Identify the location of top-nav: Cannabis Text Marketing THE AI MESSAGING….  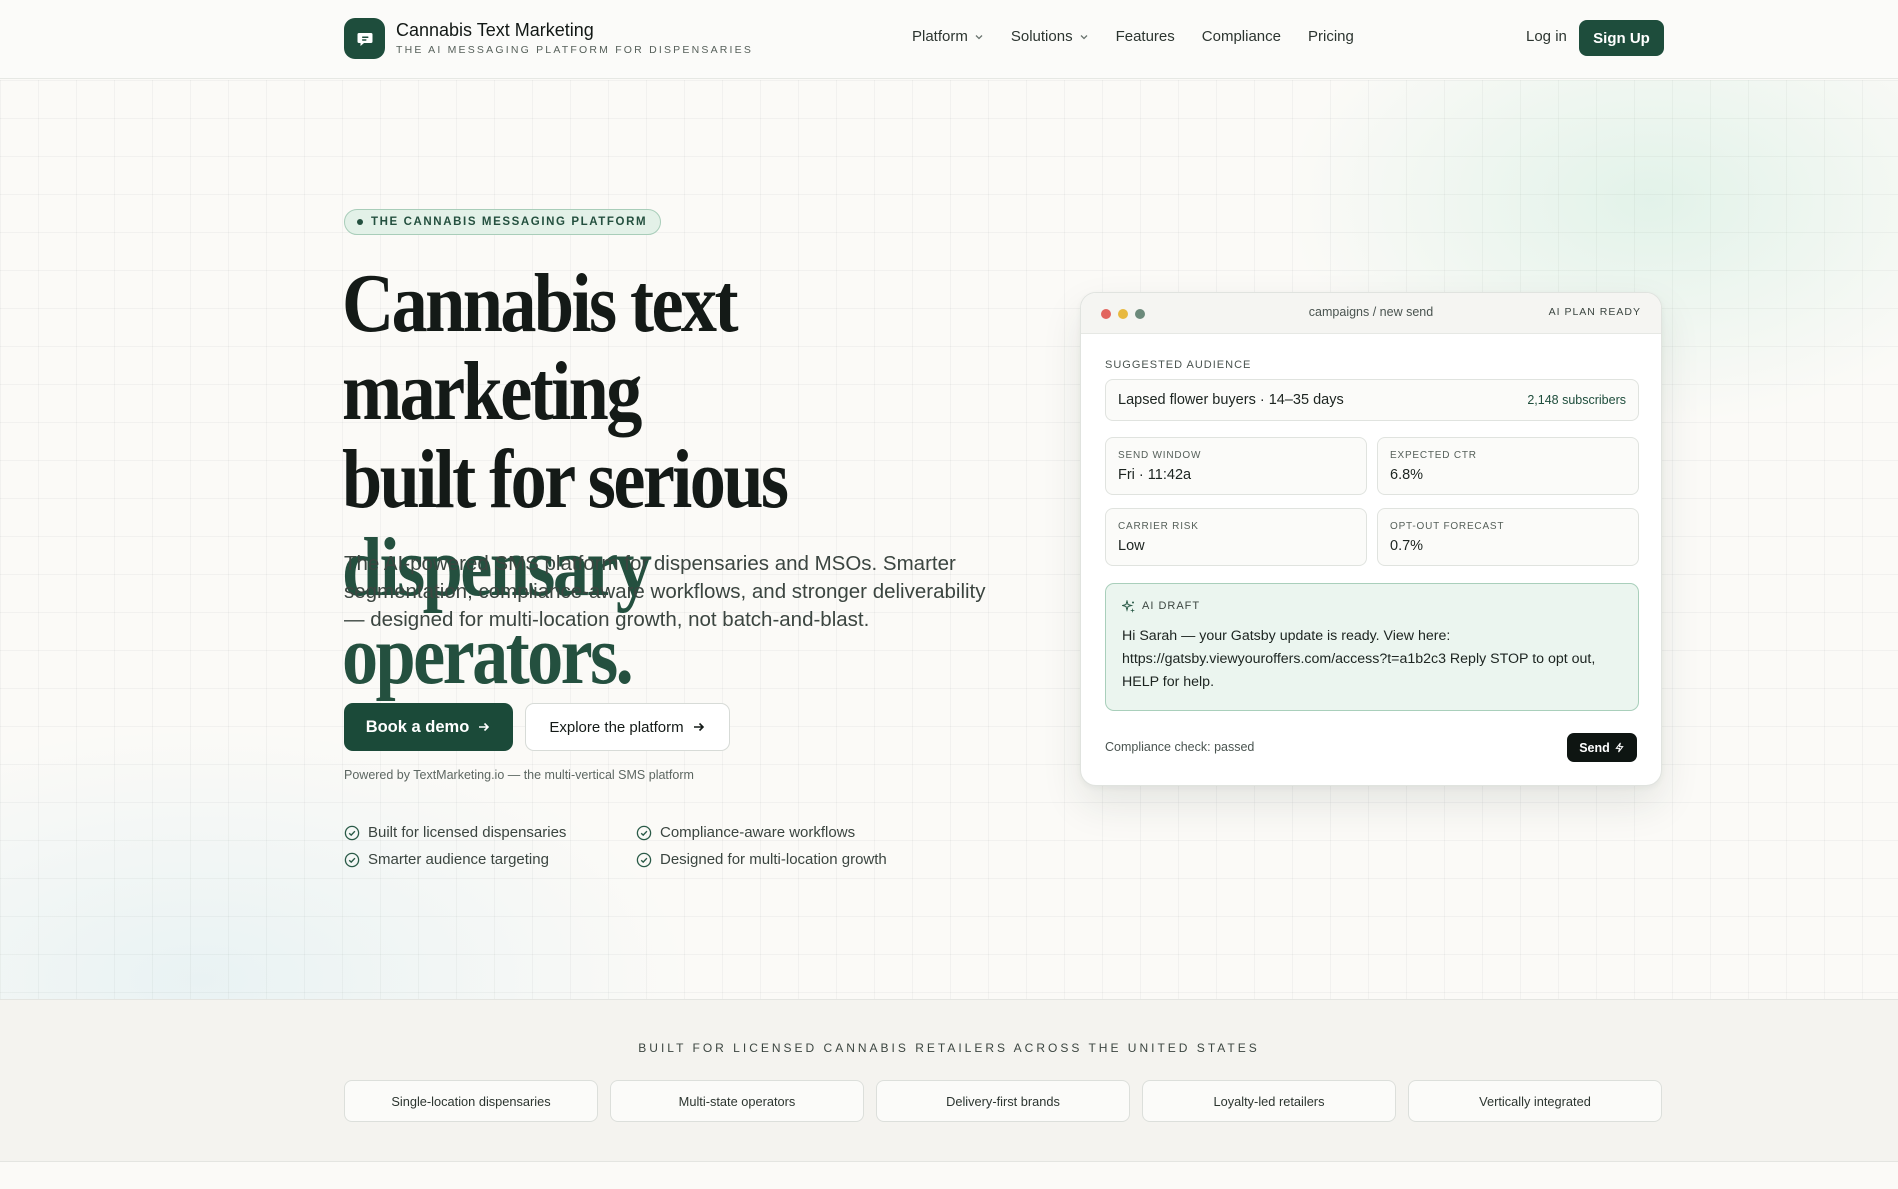
(949, 39).